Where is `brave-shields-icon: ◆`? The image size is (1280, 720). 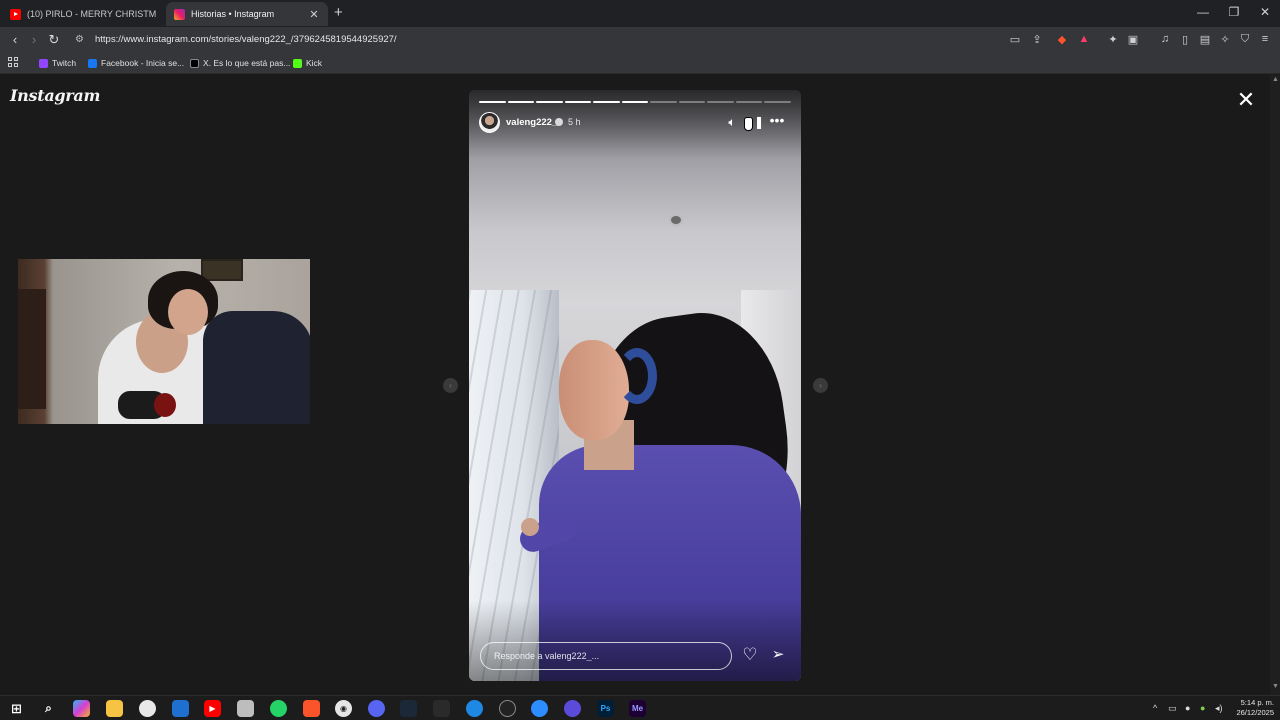
brave-shields-icon: ◆ is located at coordinates (1062, 39).